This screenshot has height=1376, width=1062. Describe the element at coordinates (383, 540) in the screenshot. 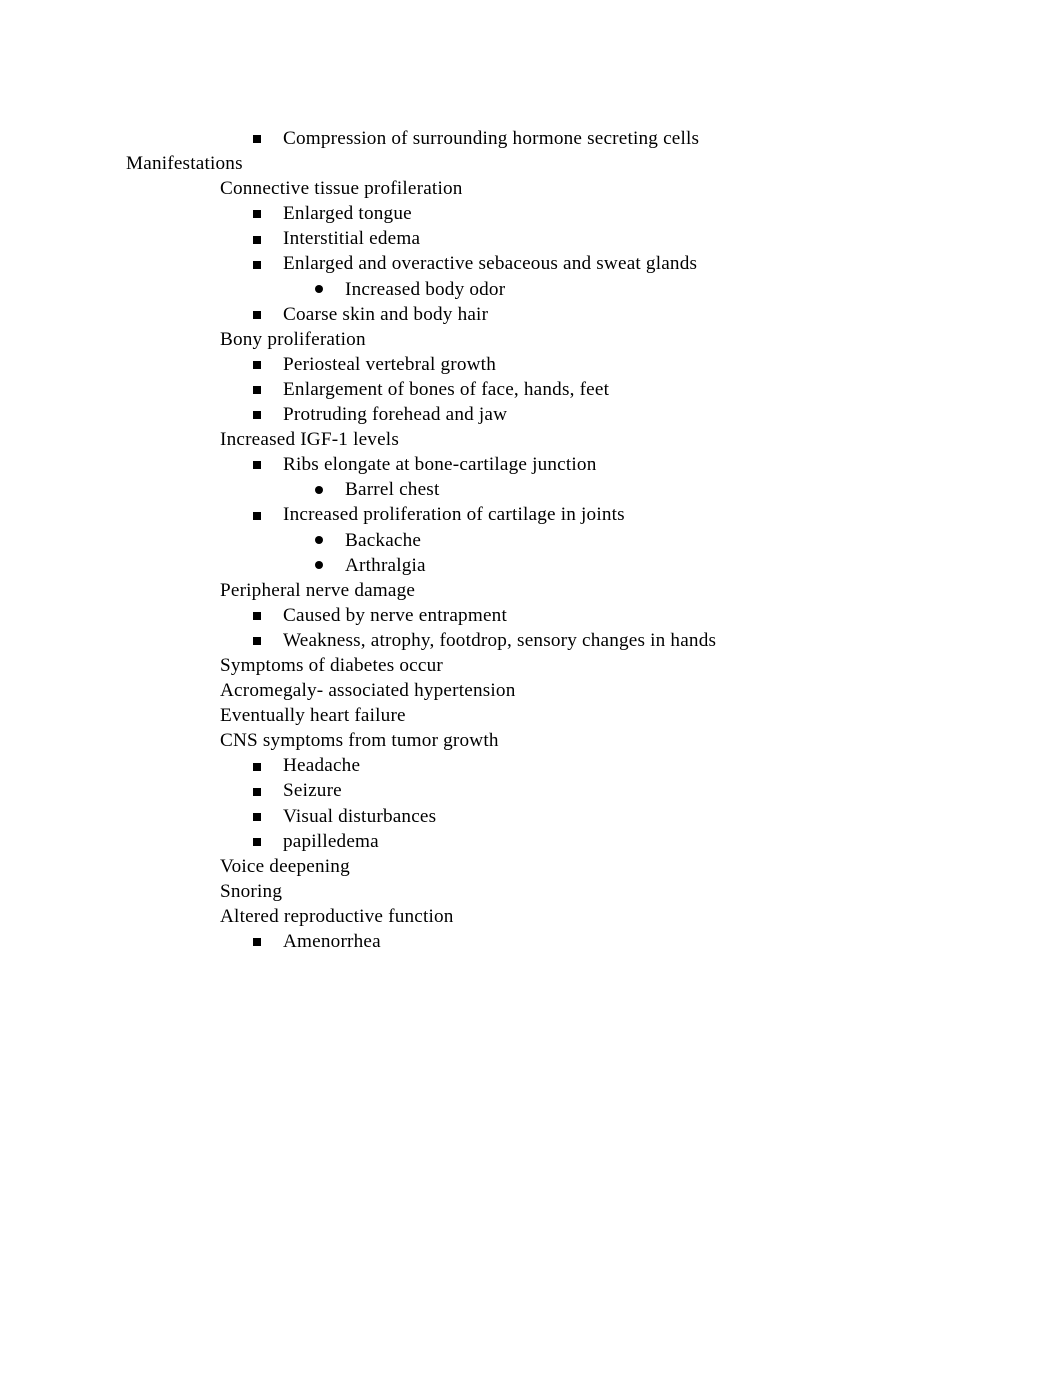

I see `outline-item-text: Backache` at that location.